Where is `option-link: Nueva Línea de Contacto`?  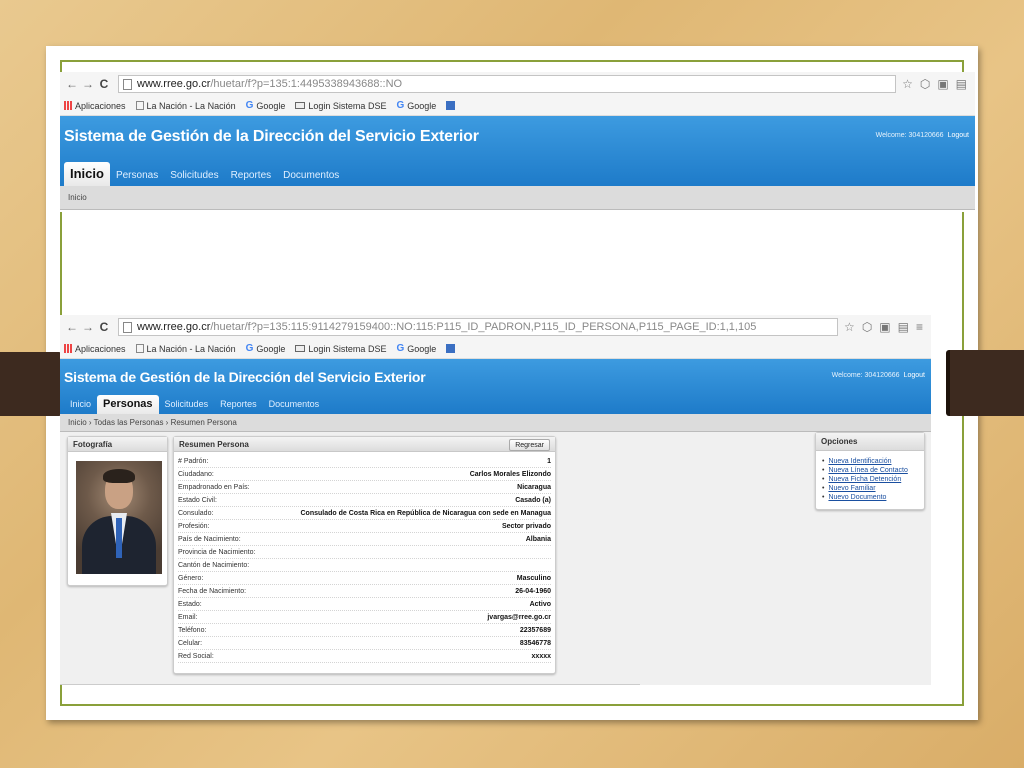 option-link: Nueva Línea de Contacto is located at coordinates (873, 470).